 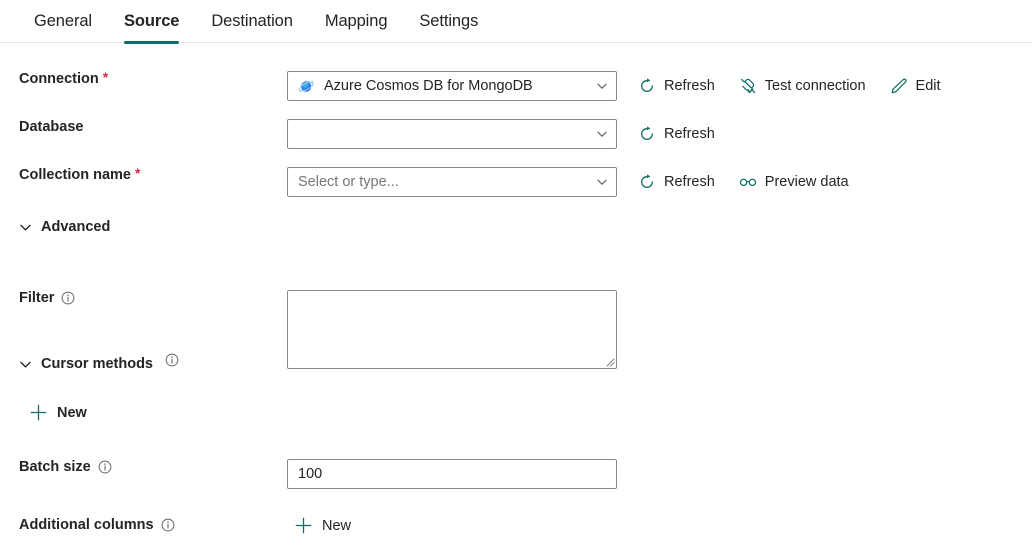 What do you see at coordinates (337, 525) in the screenshot?
I see `additional-columns-new-label: New` at bounding box center [337, 525].